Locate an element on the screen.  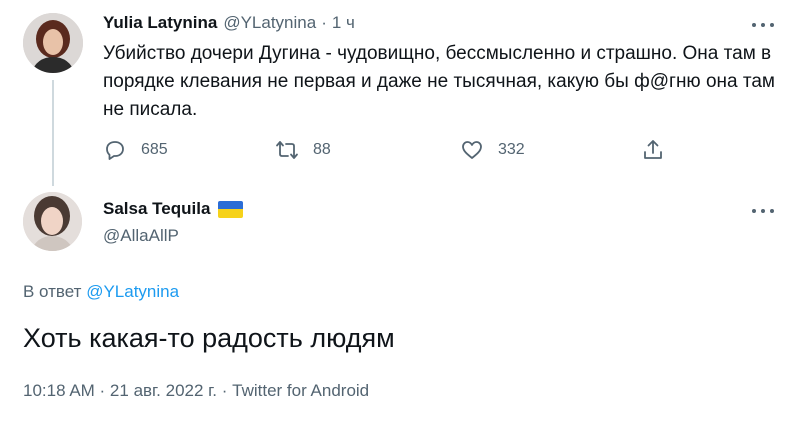
like-button: 332 is located at coordinates (492, 150).